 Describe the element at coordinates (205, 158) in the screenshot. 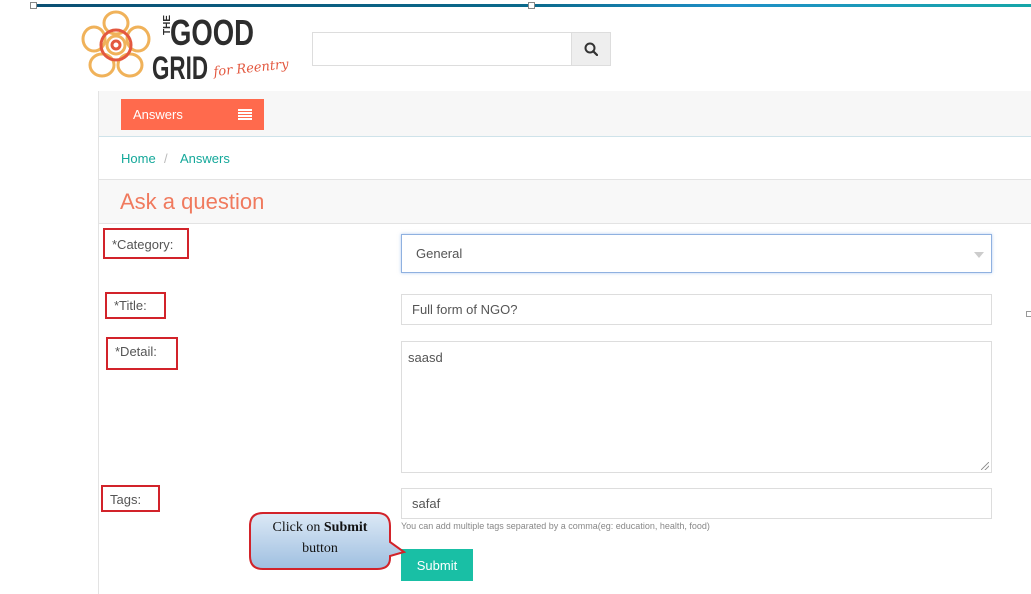

I see `breadcrumb-answers: Answers` at that location.